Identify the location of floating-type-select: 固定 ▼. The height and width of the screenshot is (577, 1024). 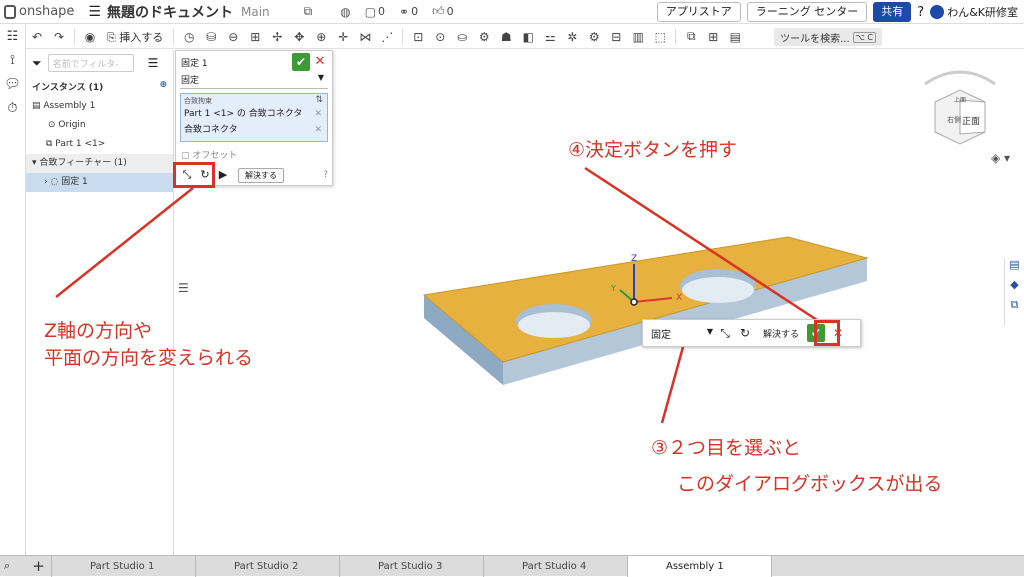
(679, 333).